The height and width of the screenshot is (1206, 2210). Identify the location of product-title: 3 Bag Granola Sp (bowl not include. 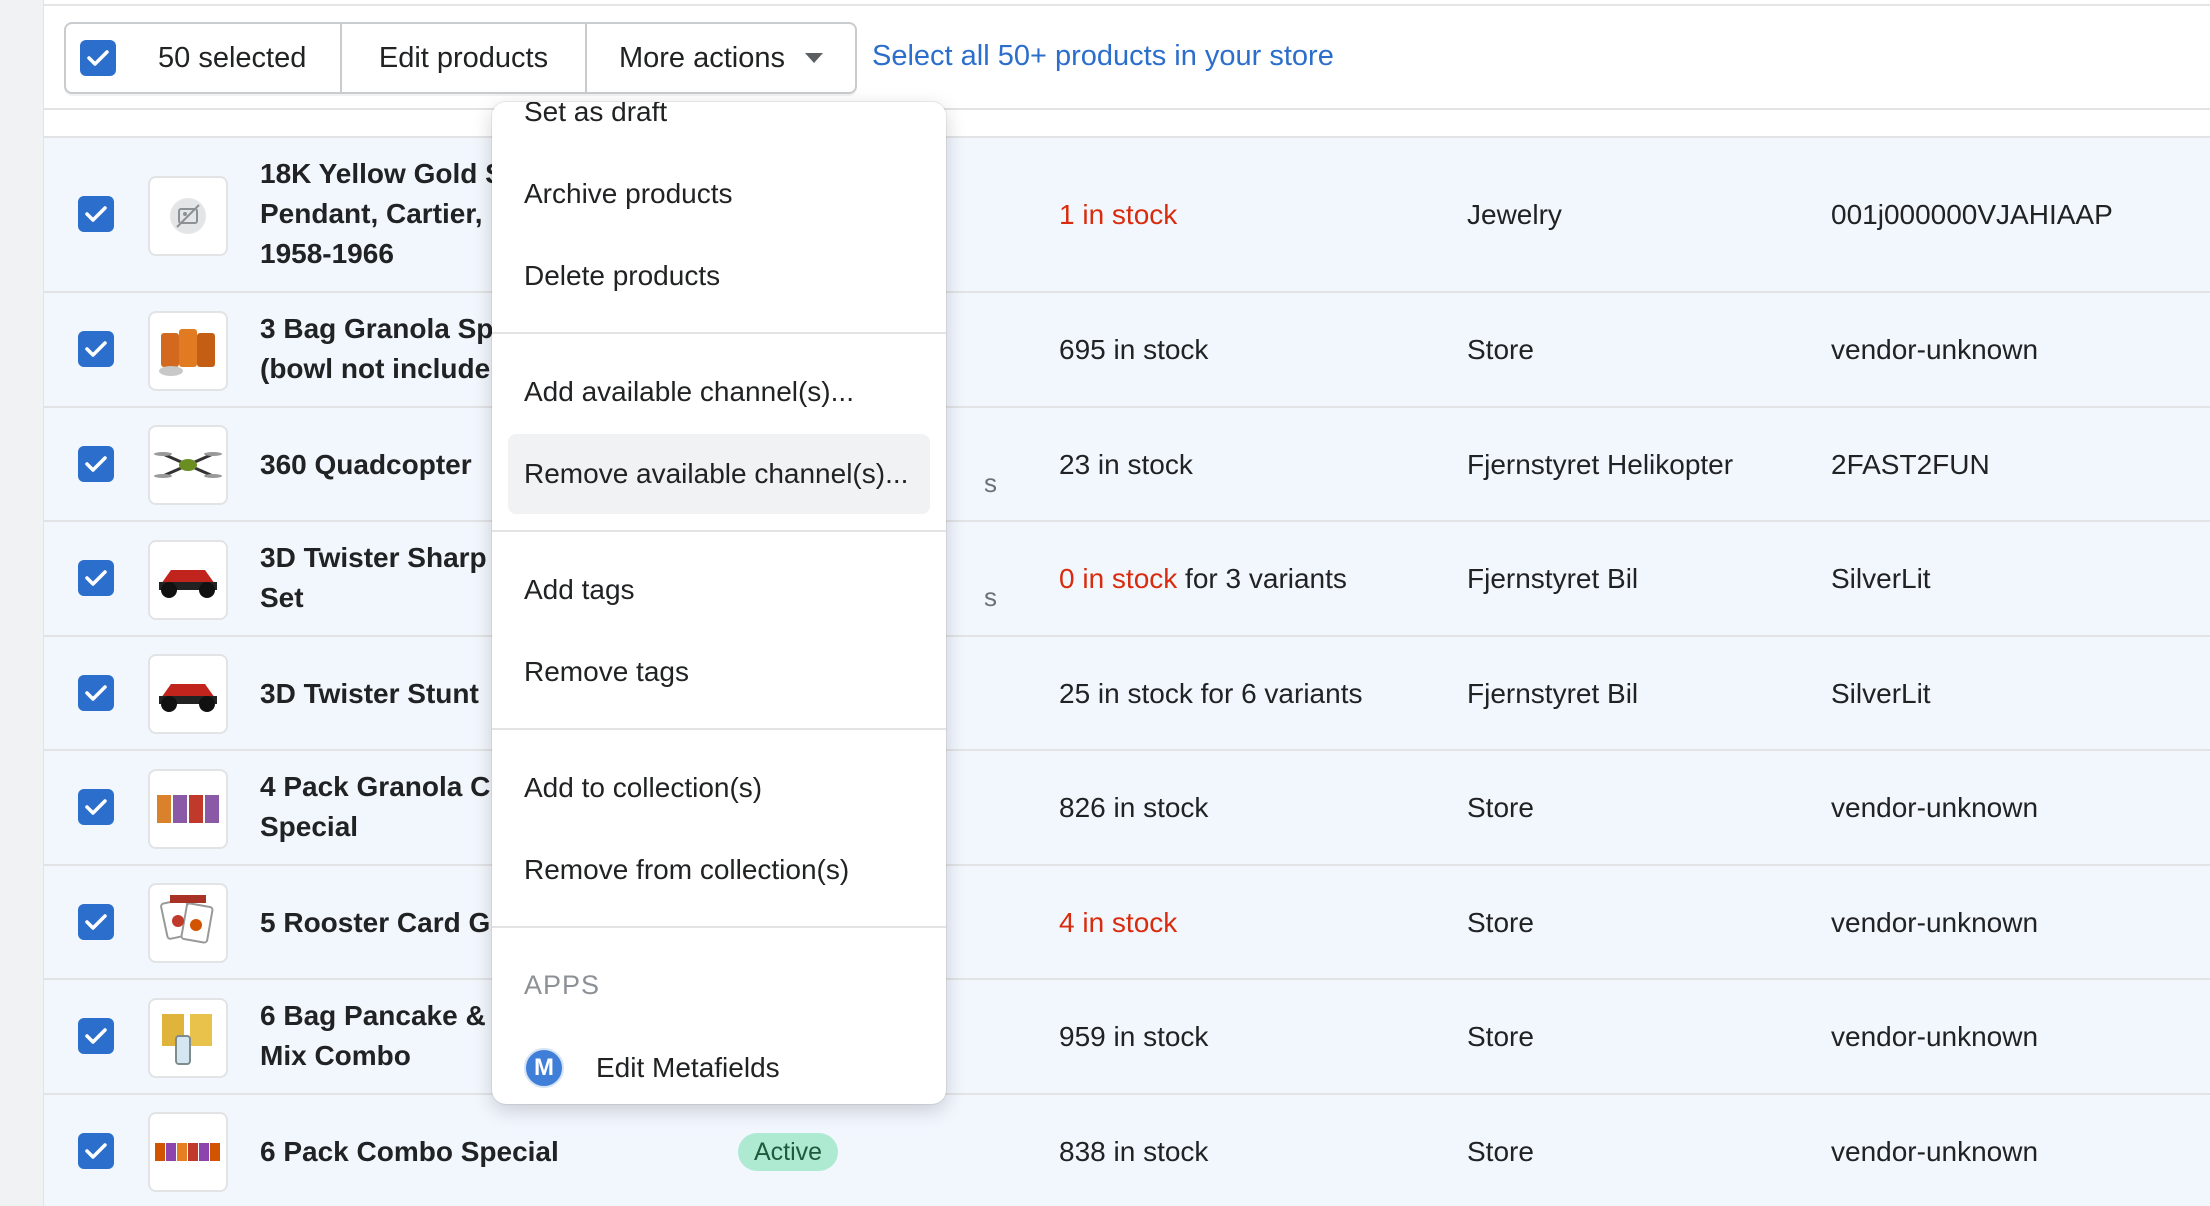
(390, 349).